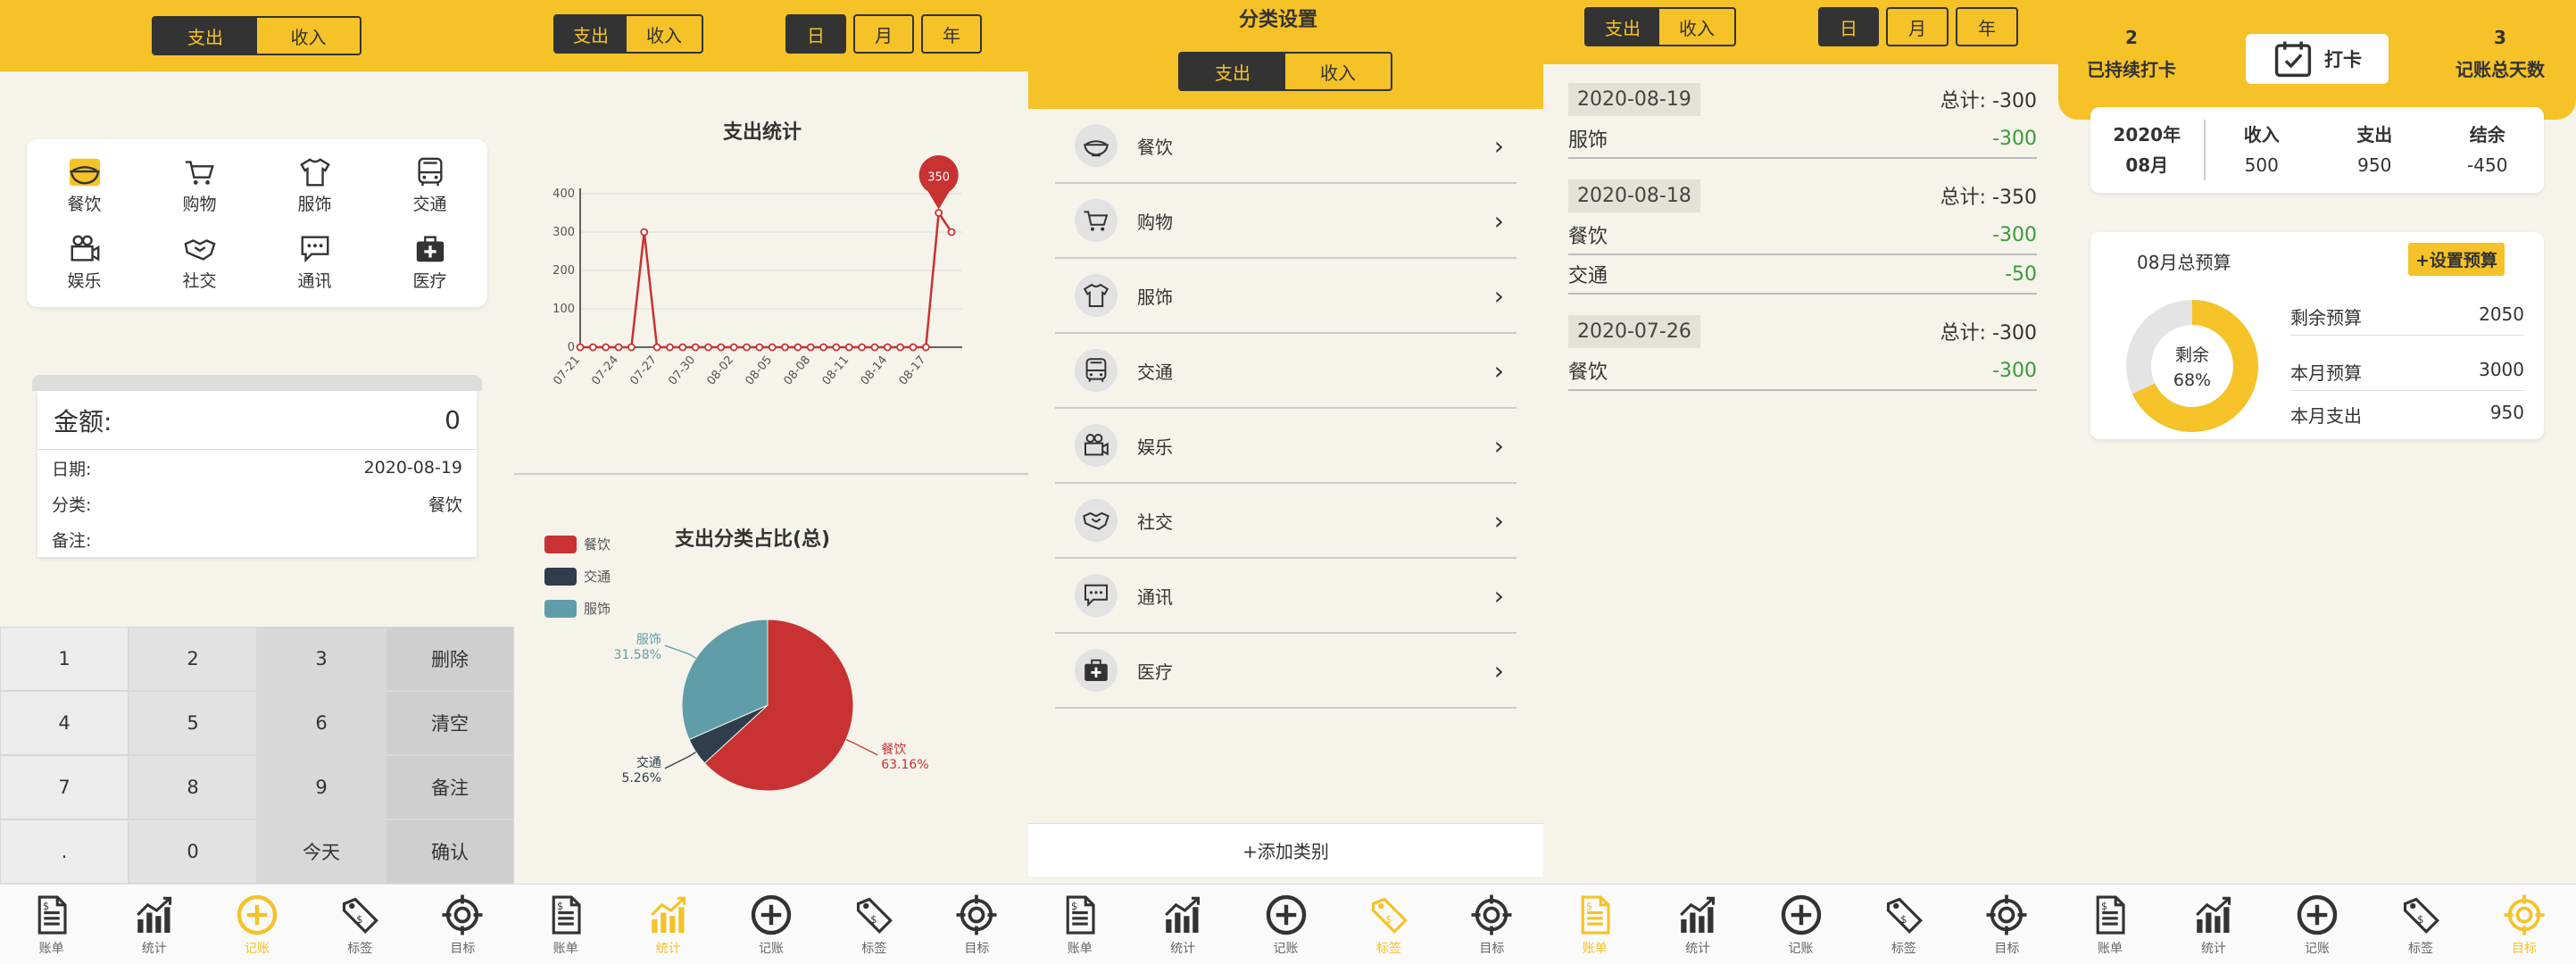 This screenshot has height=964, width=2576. Describe the element at coordinates (1286, 296) in the screenshot. I see `category-row-clothing: 服饰 ›` at that location.